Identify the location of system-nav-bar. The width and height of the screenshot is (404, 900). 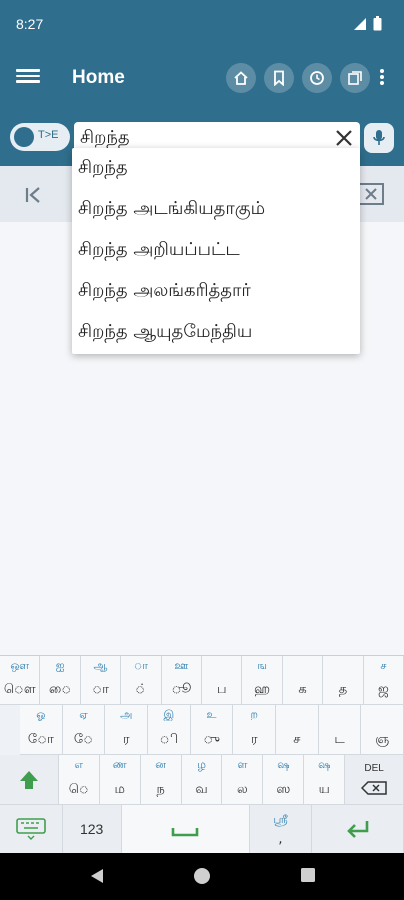
(202, 876).